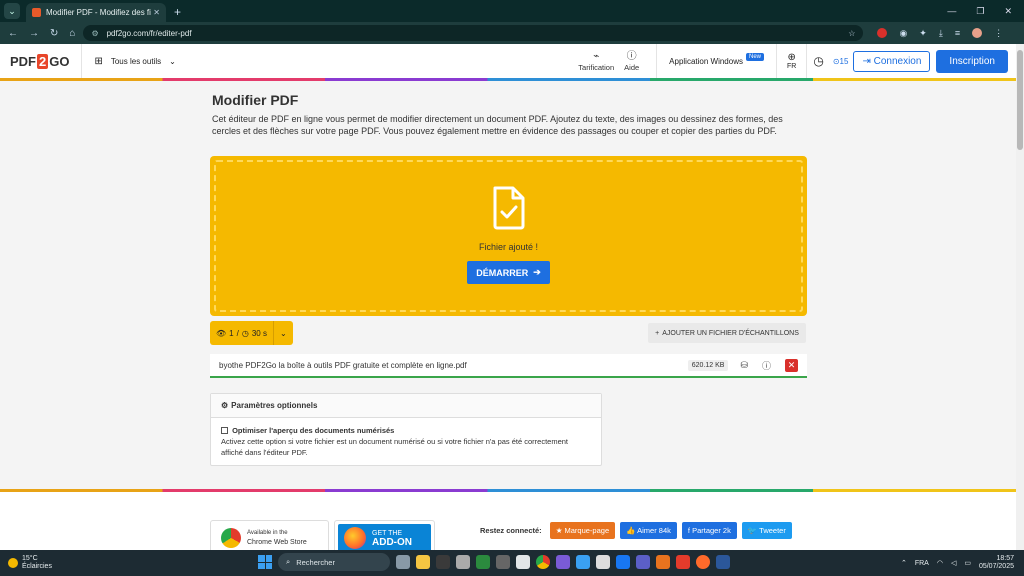 The height and width of the screenshot is (576, 1024). I want to click on wifi-icon: ◠, so click(940, 563).